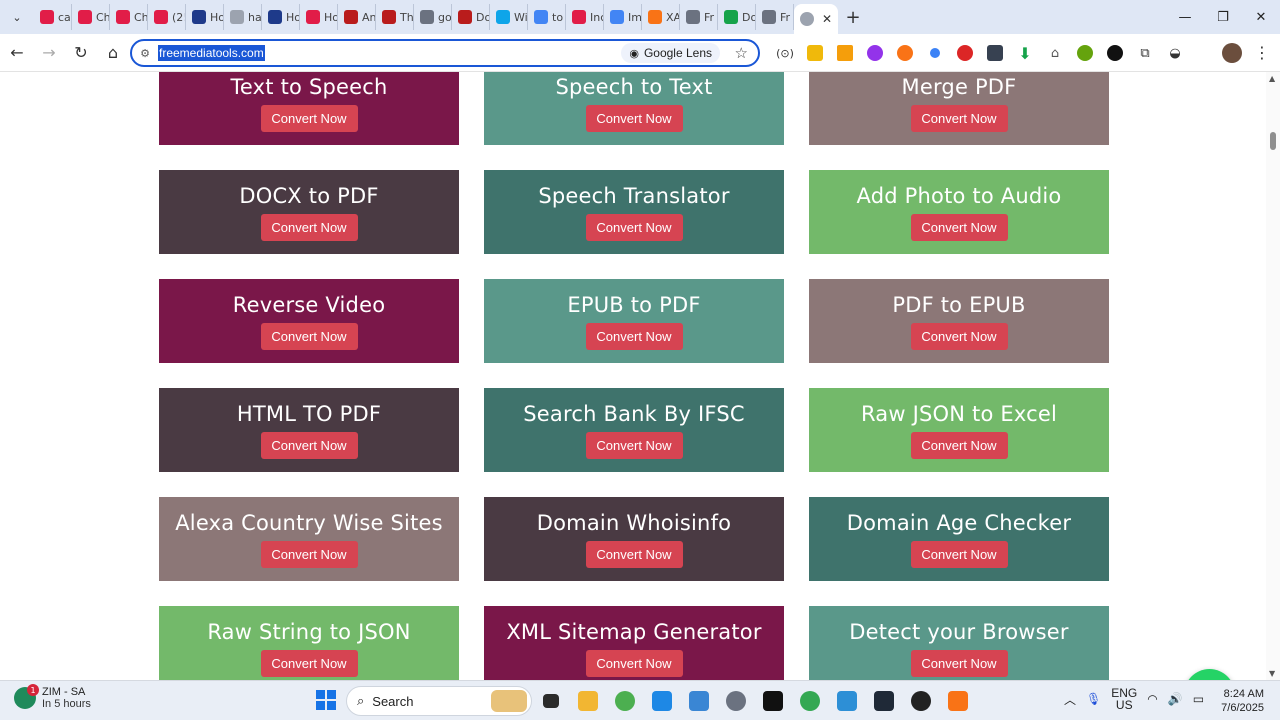  Describe the element at coordinates (670, 53) in the screenshot. I see `google-lens-button: ◉ Google Lens` at that location.